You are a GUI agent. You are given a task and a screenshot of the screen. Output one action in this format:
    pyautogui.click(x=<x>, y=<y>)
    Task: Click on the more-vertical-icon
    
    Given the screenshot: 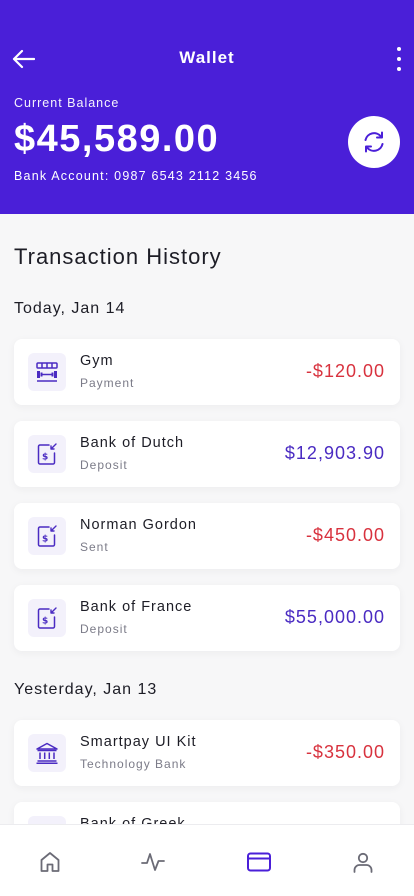 What is the action you would take?
    pyautogui.click(x=399, y=49)
    